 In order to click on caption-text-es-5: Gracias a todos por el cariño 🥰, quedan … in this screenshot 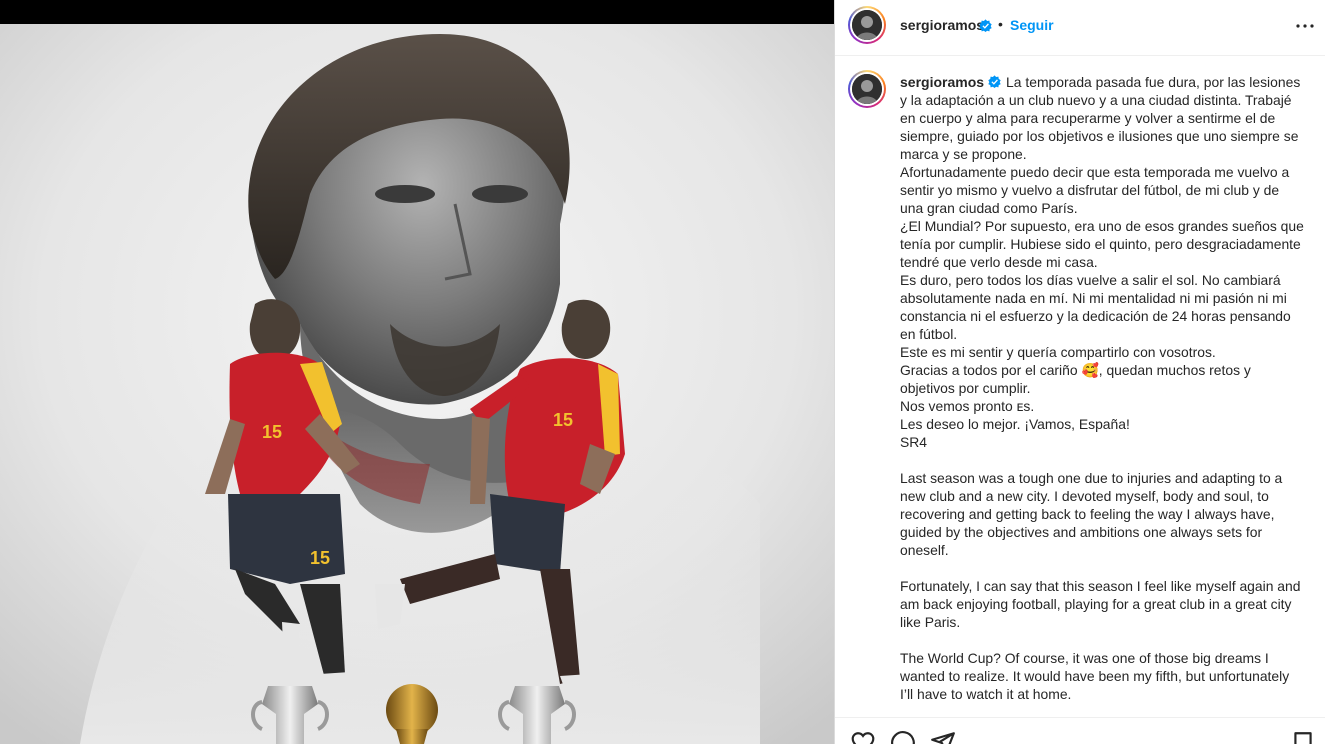, I will do `click(1075, 379)`.